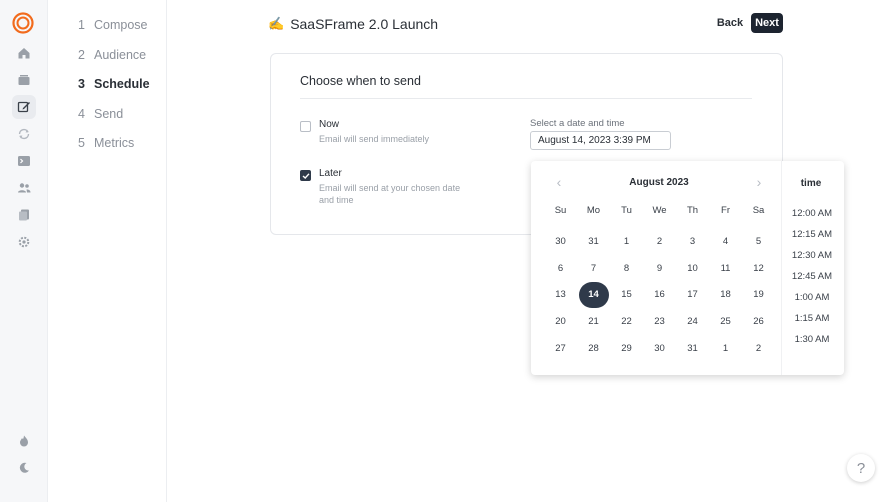  I want to click on step-metrics: 5 Metrics, so click(106, 143).